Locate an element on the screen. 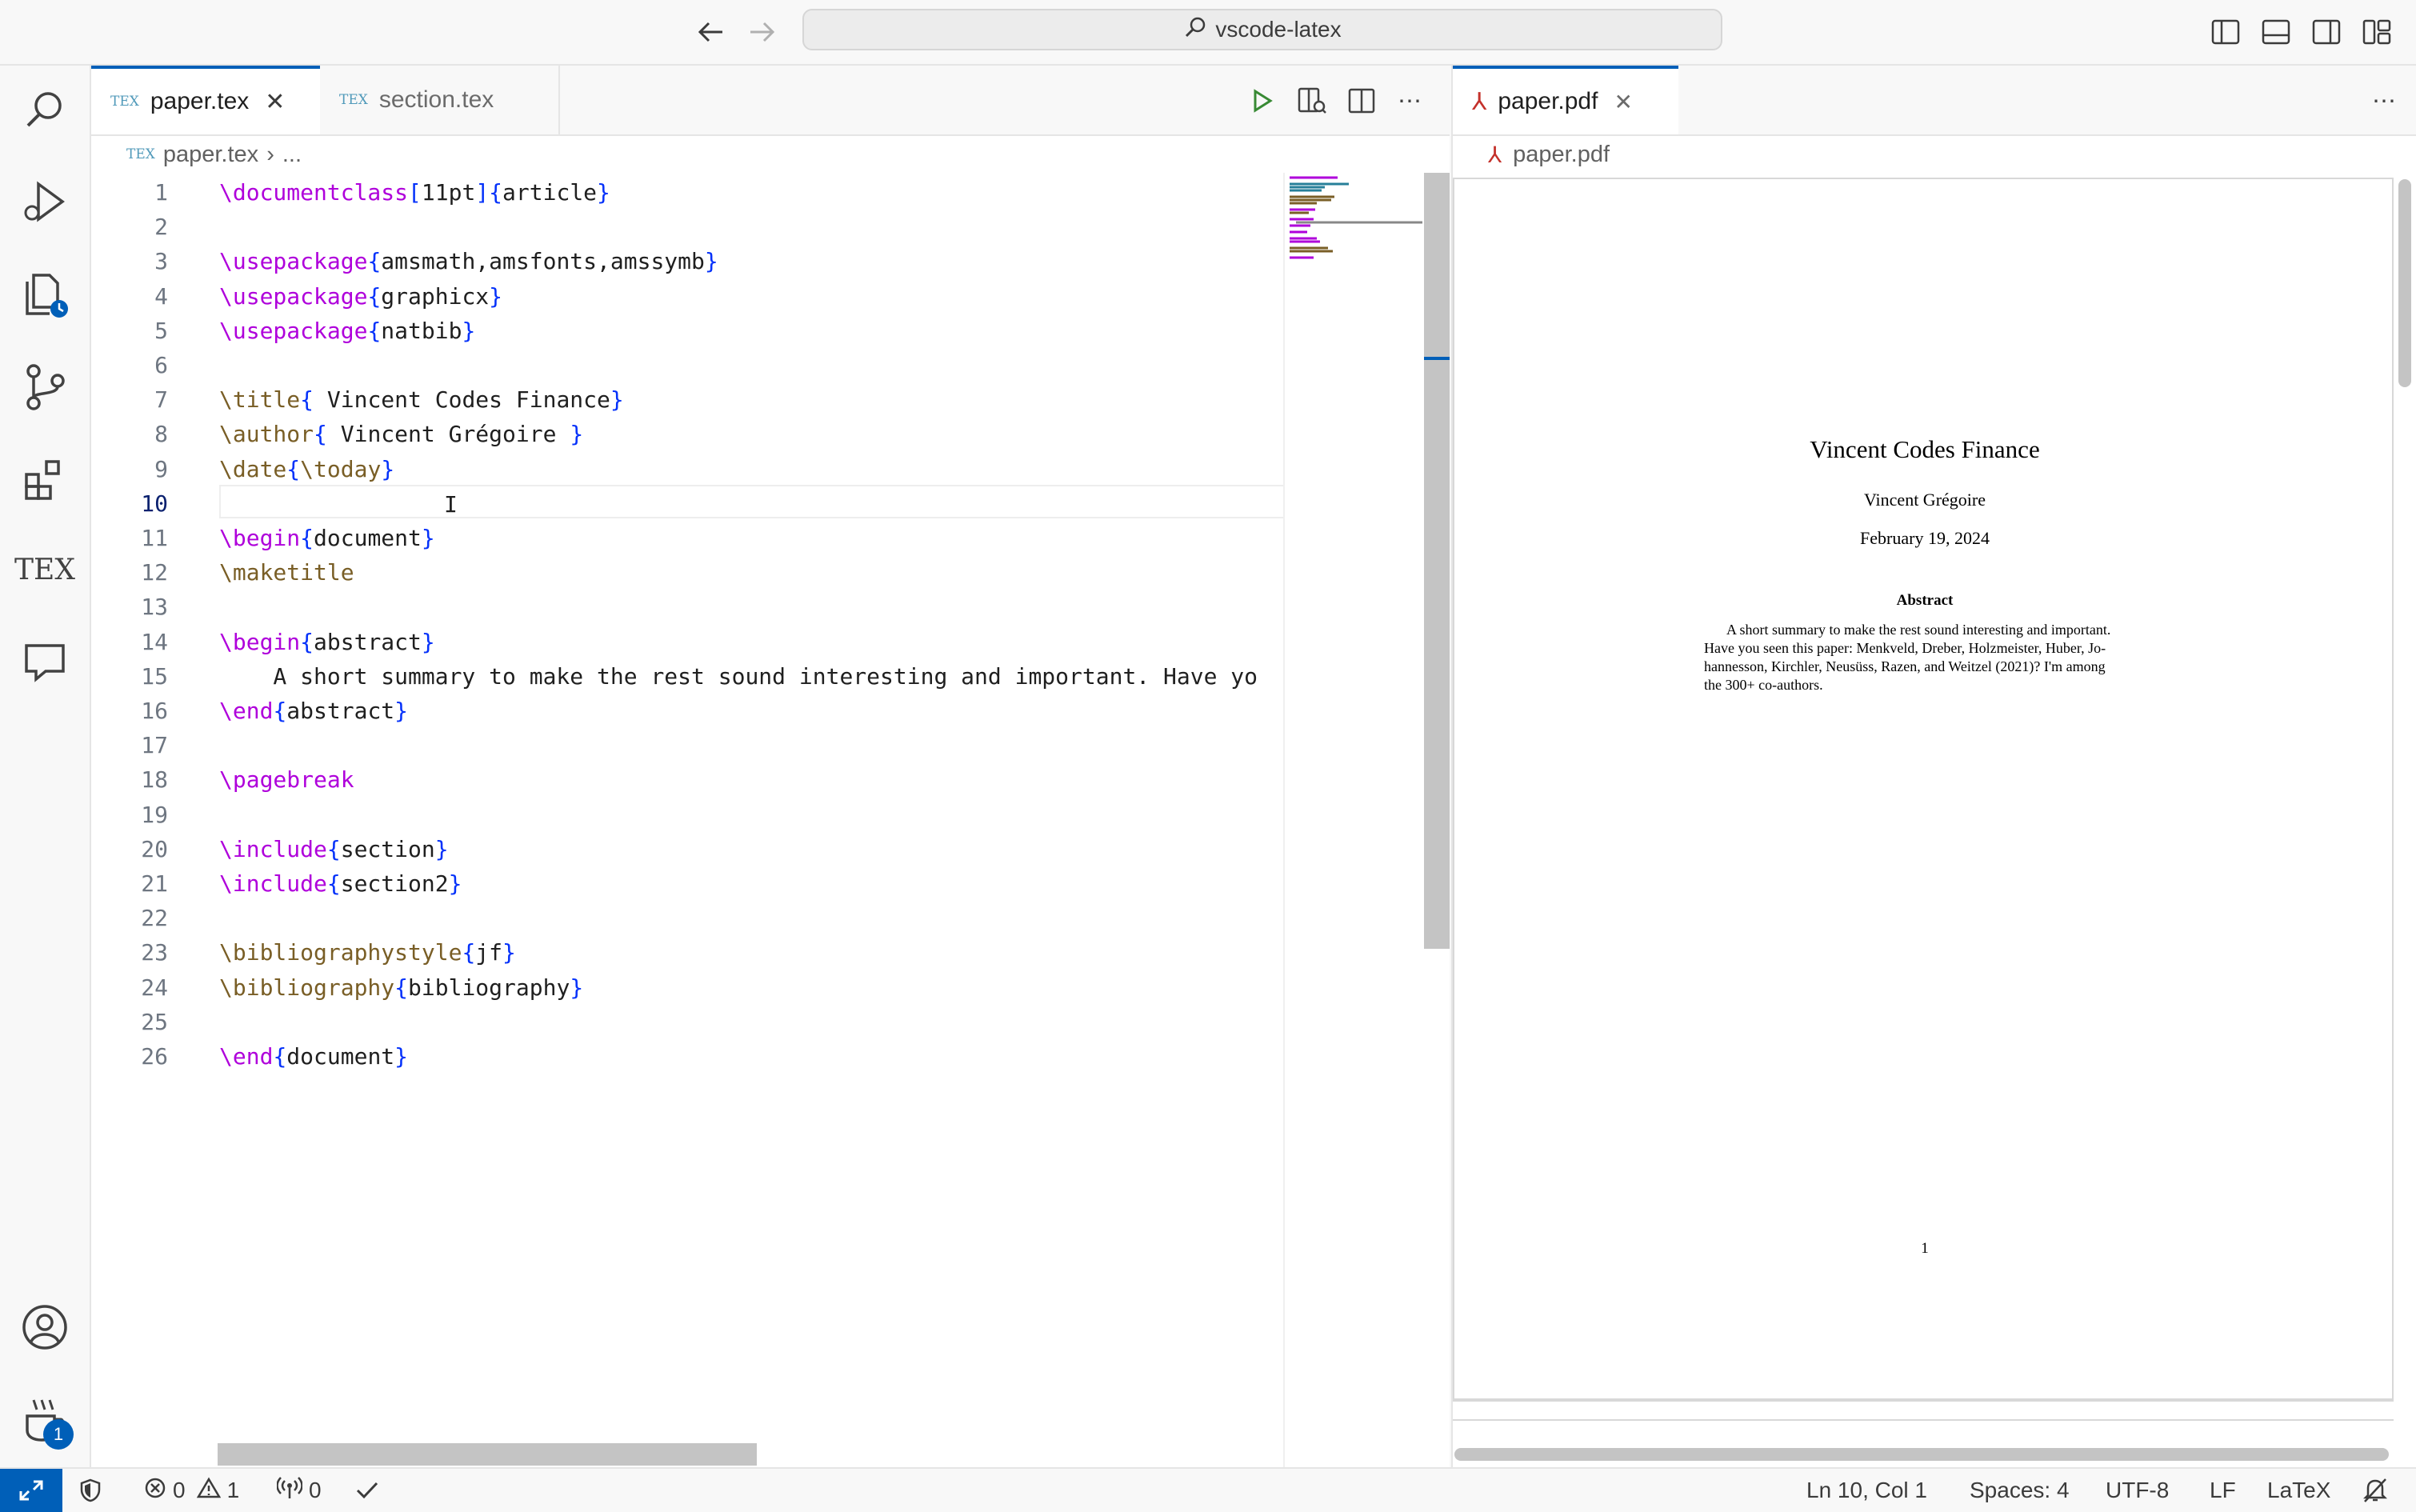 The width and height of the screenshot is (2416, 1512). view-latex-pdf-icon is located at coordinates (1312, 101).